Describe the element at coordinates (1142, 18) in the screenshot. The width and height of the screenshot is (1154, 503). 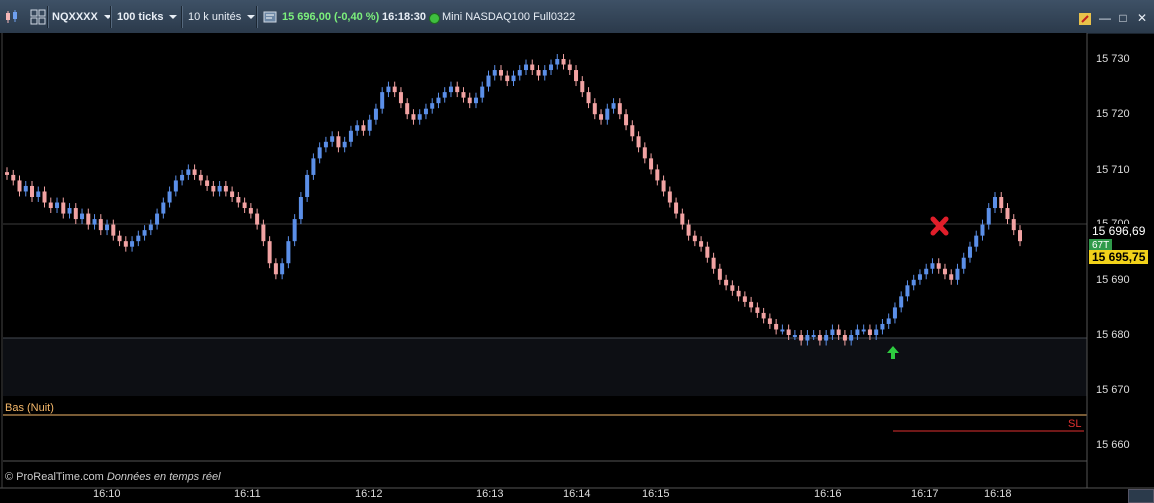
I see `close-icon: ✕` at that location.